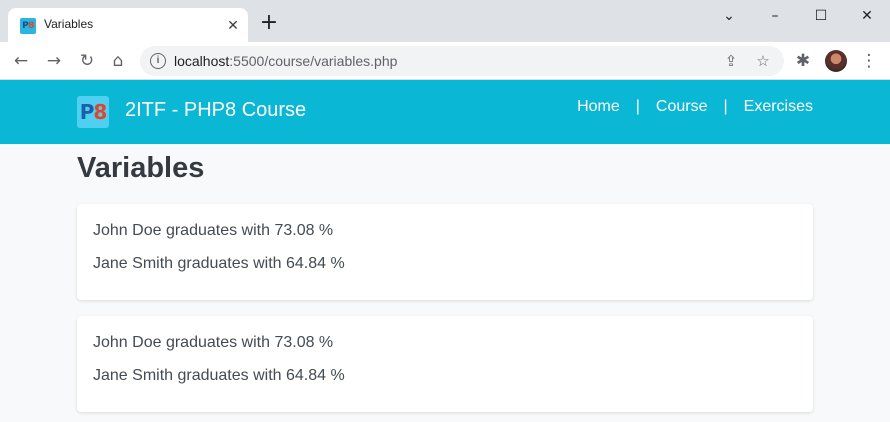 The height and width of the screenshot is (422, 890). Describe the element at coordinates (729, 16) in the screenshot. I see `tab-search-chevron-icon: ⌄` at that location.